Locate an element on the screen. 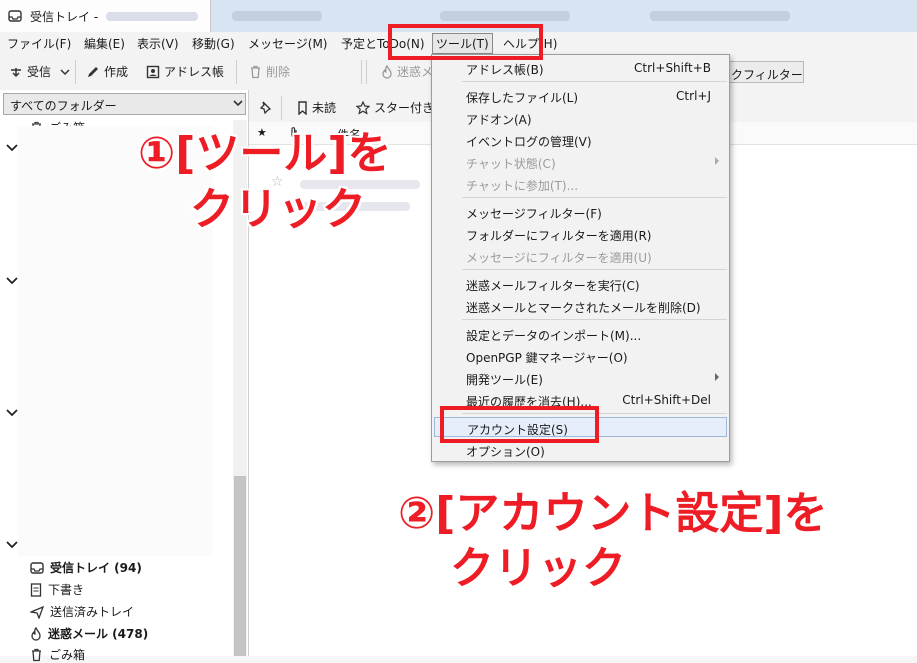 The height and width of the screenshot is (663, 917). folder-sent: 送信済みトレイ is located at coordinates (82, 611).